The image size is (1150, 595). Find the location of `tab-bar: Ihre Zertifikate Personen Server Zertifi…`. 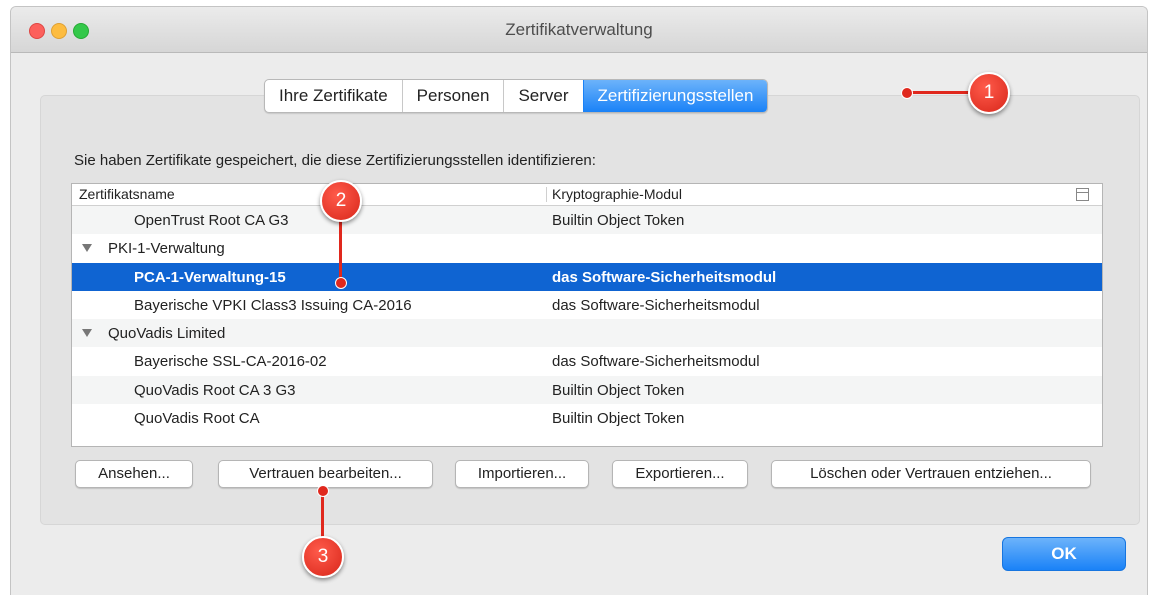

tab-bar: Ihre Zertifikate Personen Server Zertifi… is located at coordinates (516, 96).